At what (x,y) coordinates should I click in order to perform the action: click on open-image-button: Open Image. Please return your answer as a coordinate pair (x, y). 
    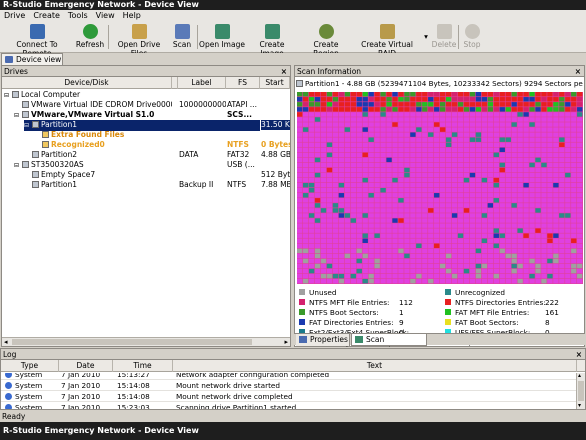
    Looking at the image, I should click on (222, 37).